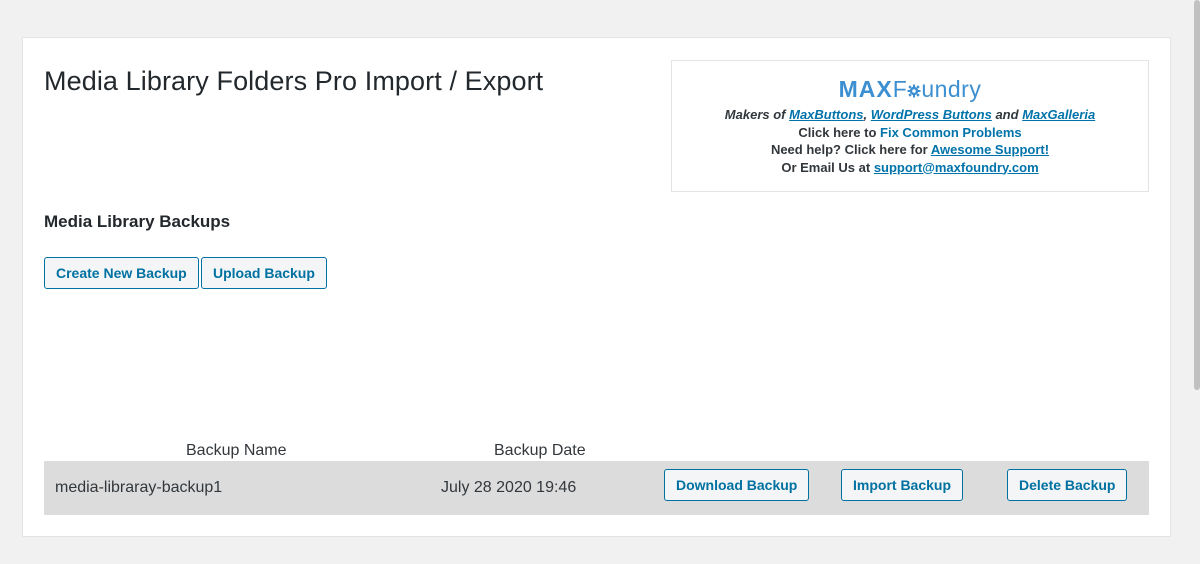  I want to click on maxfoundry-logo: MAXF undry, so click(910, 89).